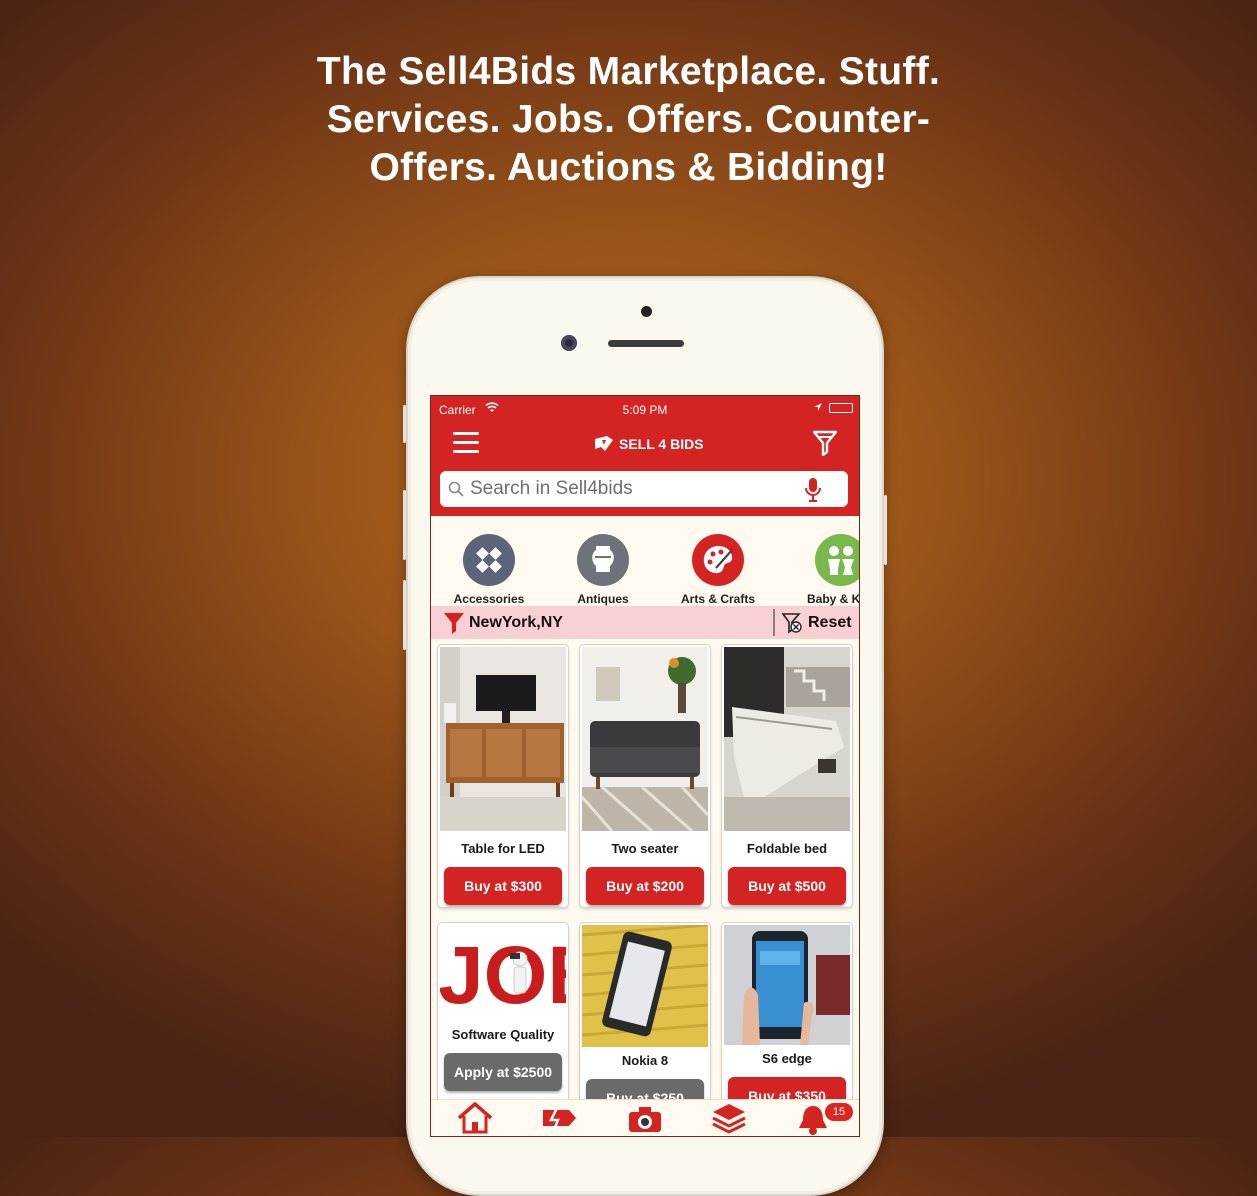  Describe the element at coordinates (787, 1058) in the screenshot. I see `product-title: S6 edge` at that location.